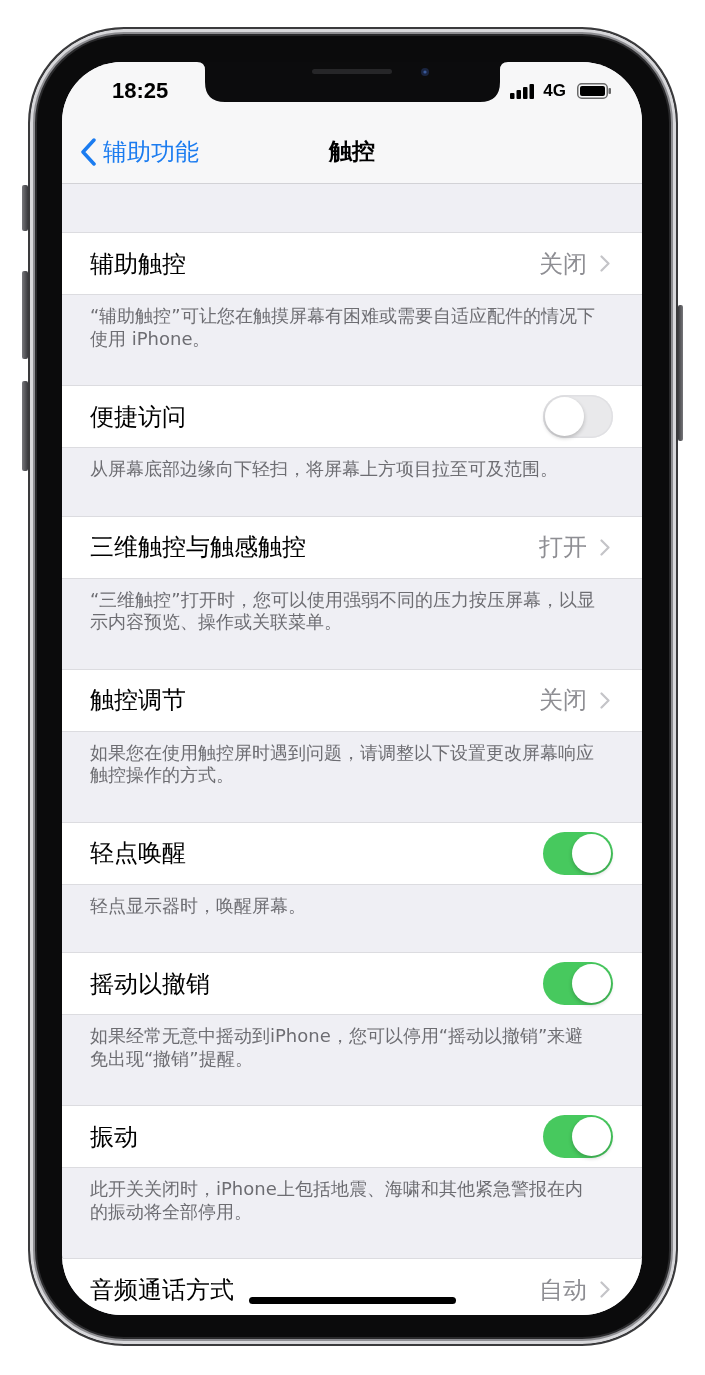 The image size is (705, 1375). Describe the element at coordinates (150, 984) in the screenshot. I see `setting-label: 摇动以撤销` at that location.